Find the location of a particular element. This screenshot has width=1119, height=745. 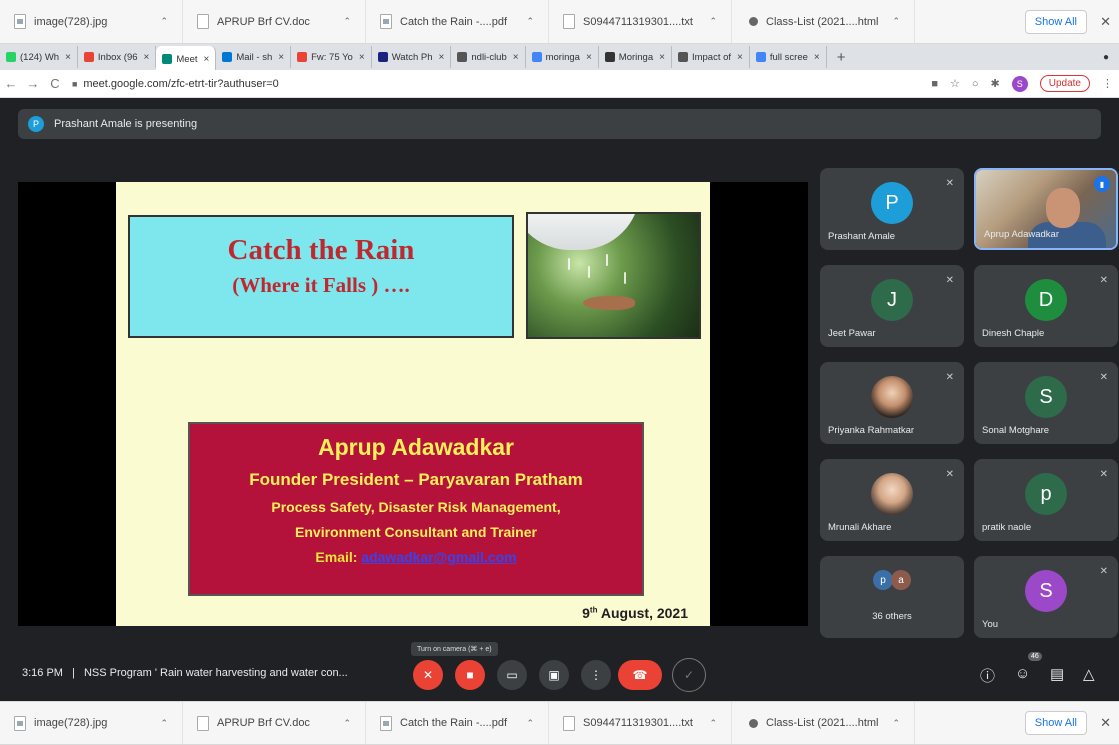

menu-kebab-icon: ⋮ is located at coordinates (1107, 83).